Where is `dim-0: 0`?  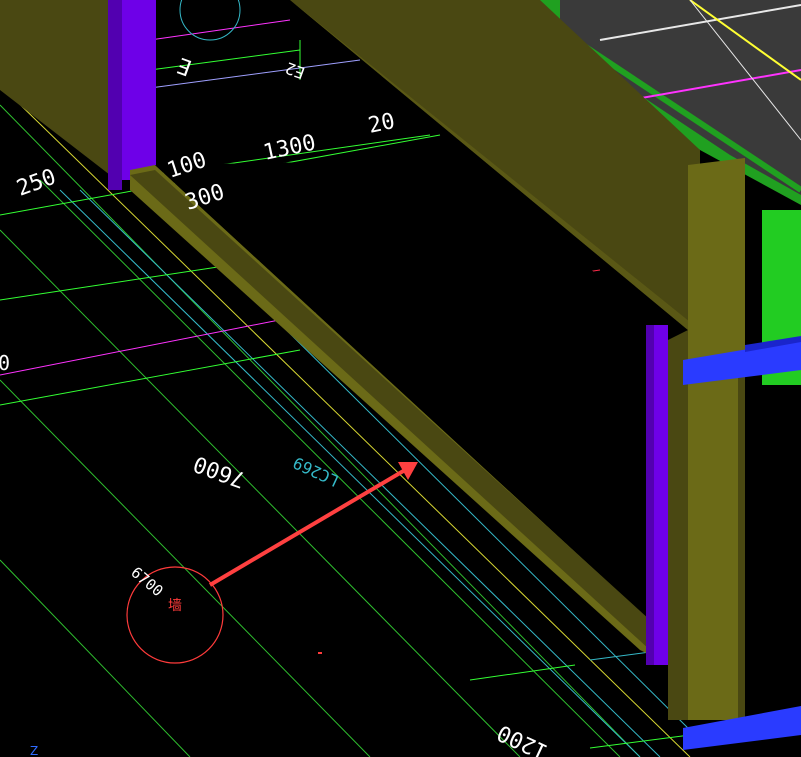
dim-0: 0 is located at coordinates (5, 363).